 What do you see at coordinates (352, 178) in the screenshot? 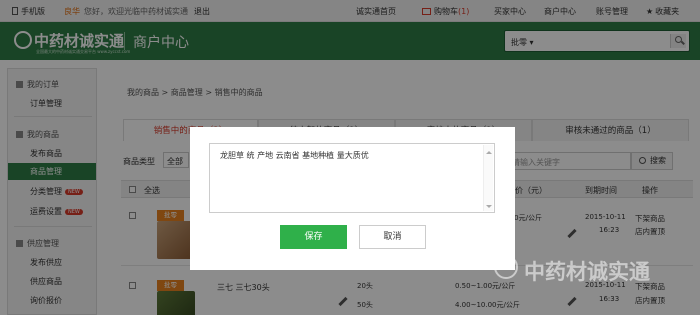
I see `title-textarea: 龙胆草 统 产地 云南省 基地种植 量大质优` at bounding box center [352, 178].